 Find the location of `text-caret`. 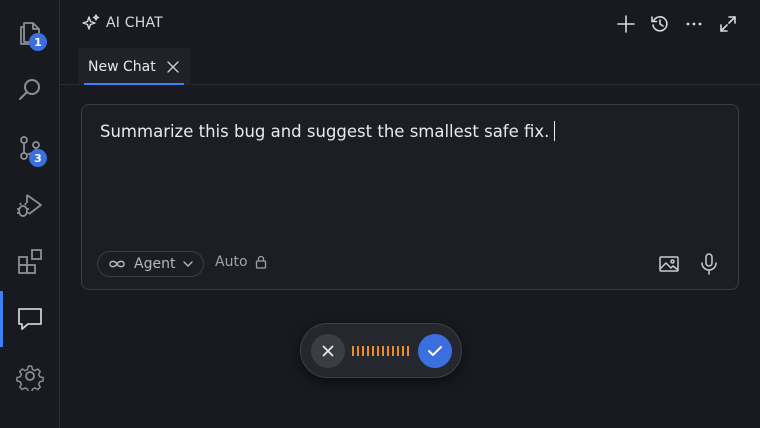

text-caret is located at coordinates (555, 131).